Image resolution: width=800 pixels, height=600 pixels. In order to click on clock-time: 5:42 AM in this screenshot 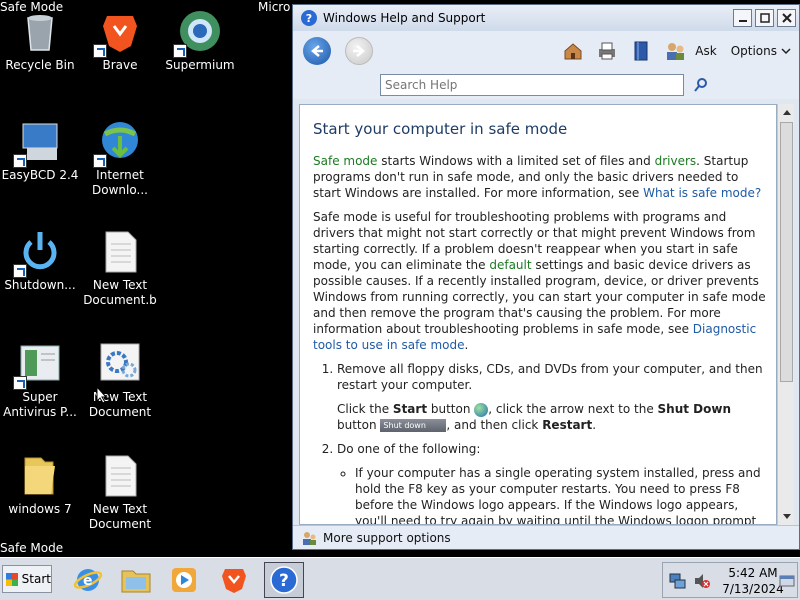, I will do `click(753, 573)`.